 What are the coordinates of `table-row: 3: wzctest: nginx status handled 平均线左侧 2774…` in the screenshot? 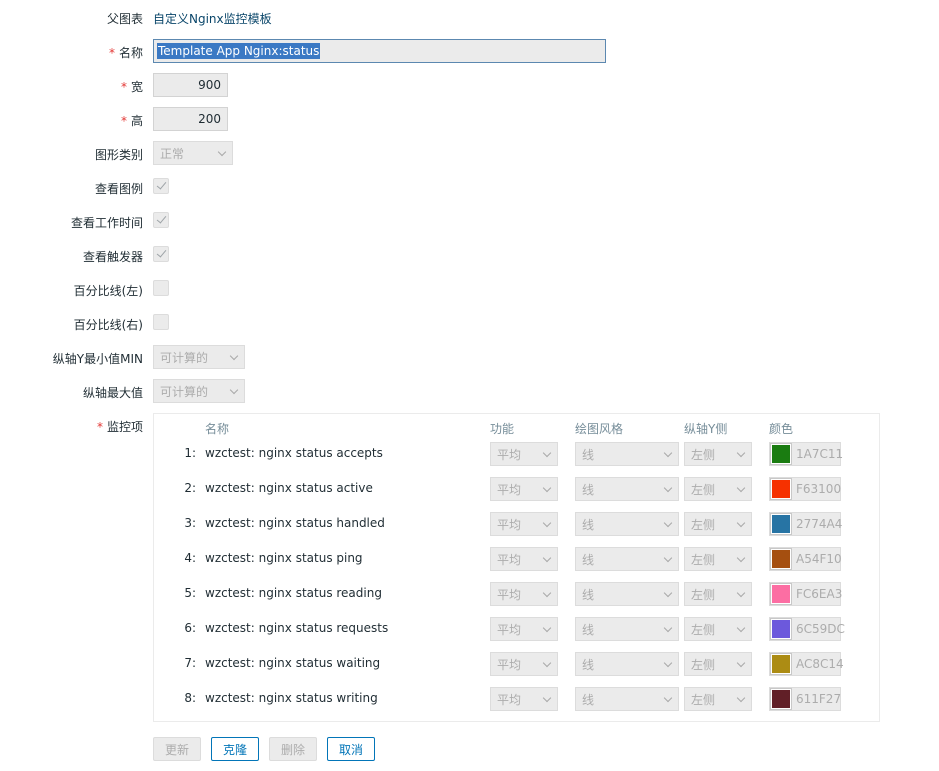 It's located at (516, 524).